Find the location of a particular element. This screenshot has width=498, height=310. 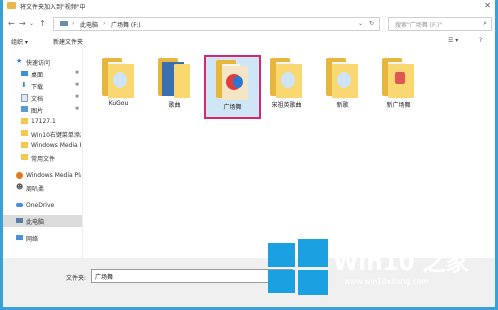

refresh-icon: ↻ is located at coordinates (371, 23).